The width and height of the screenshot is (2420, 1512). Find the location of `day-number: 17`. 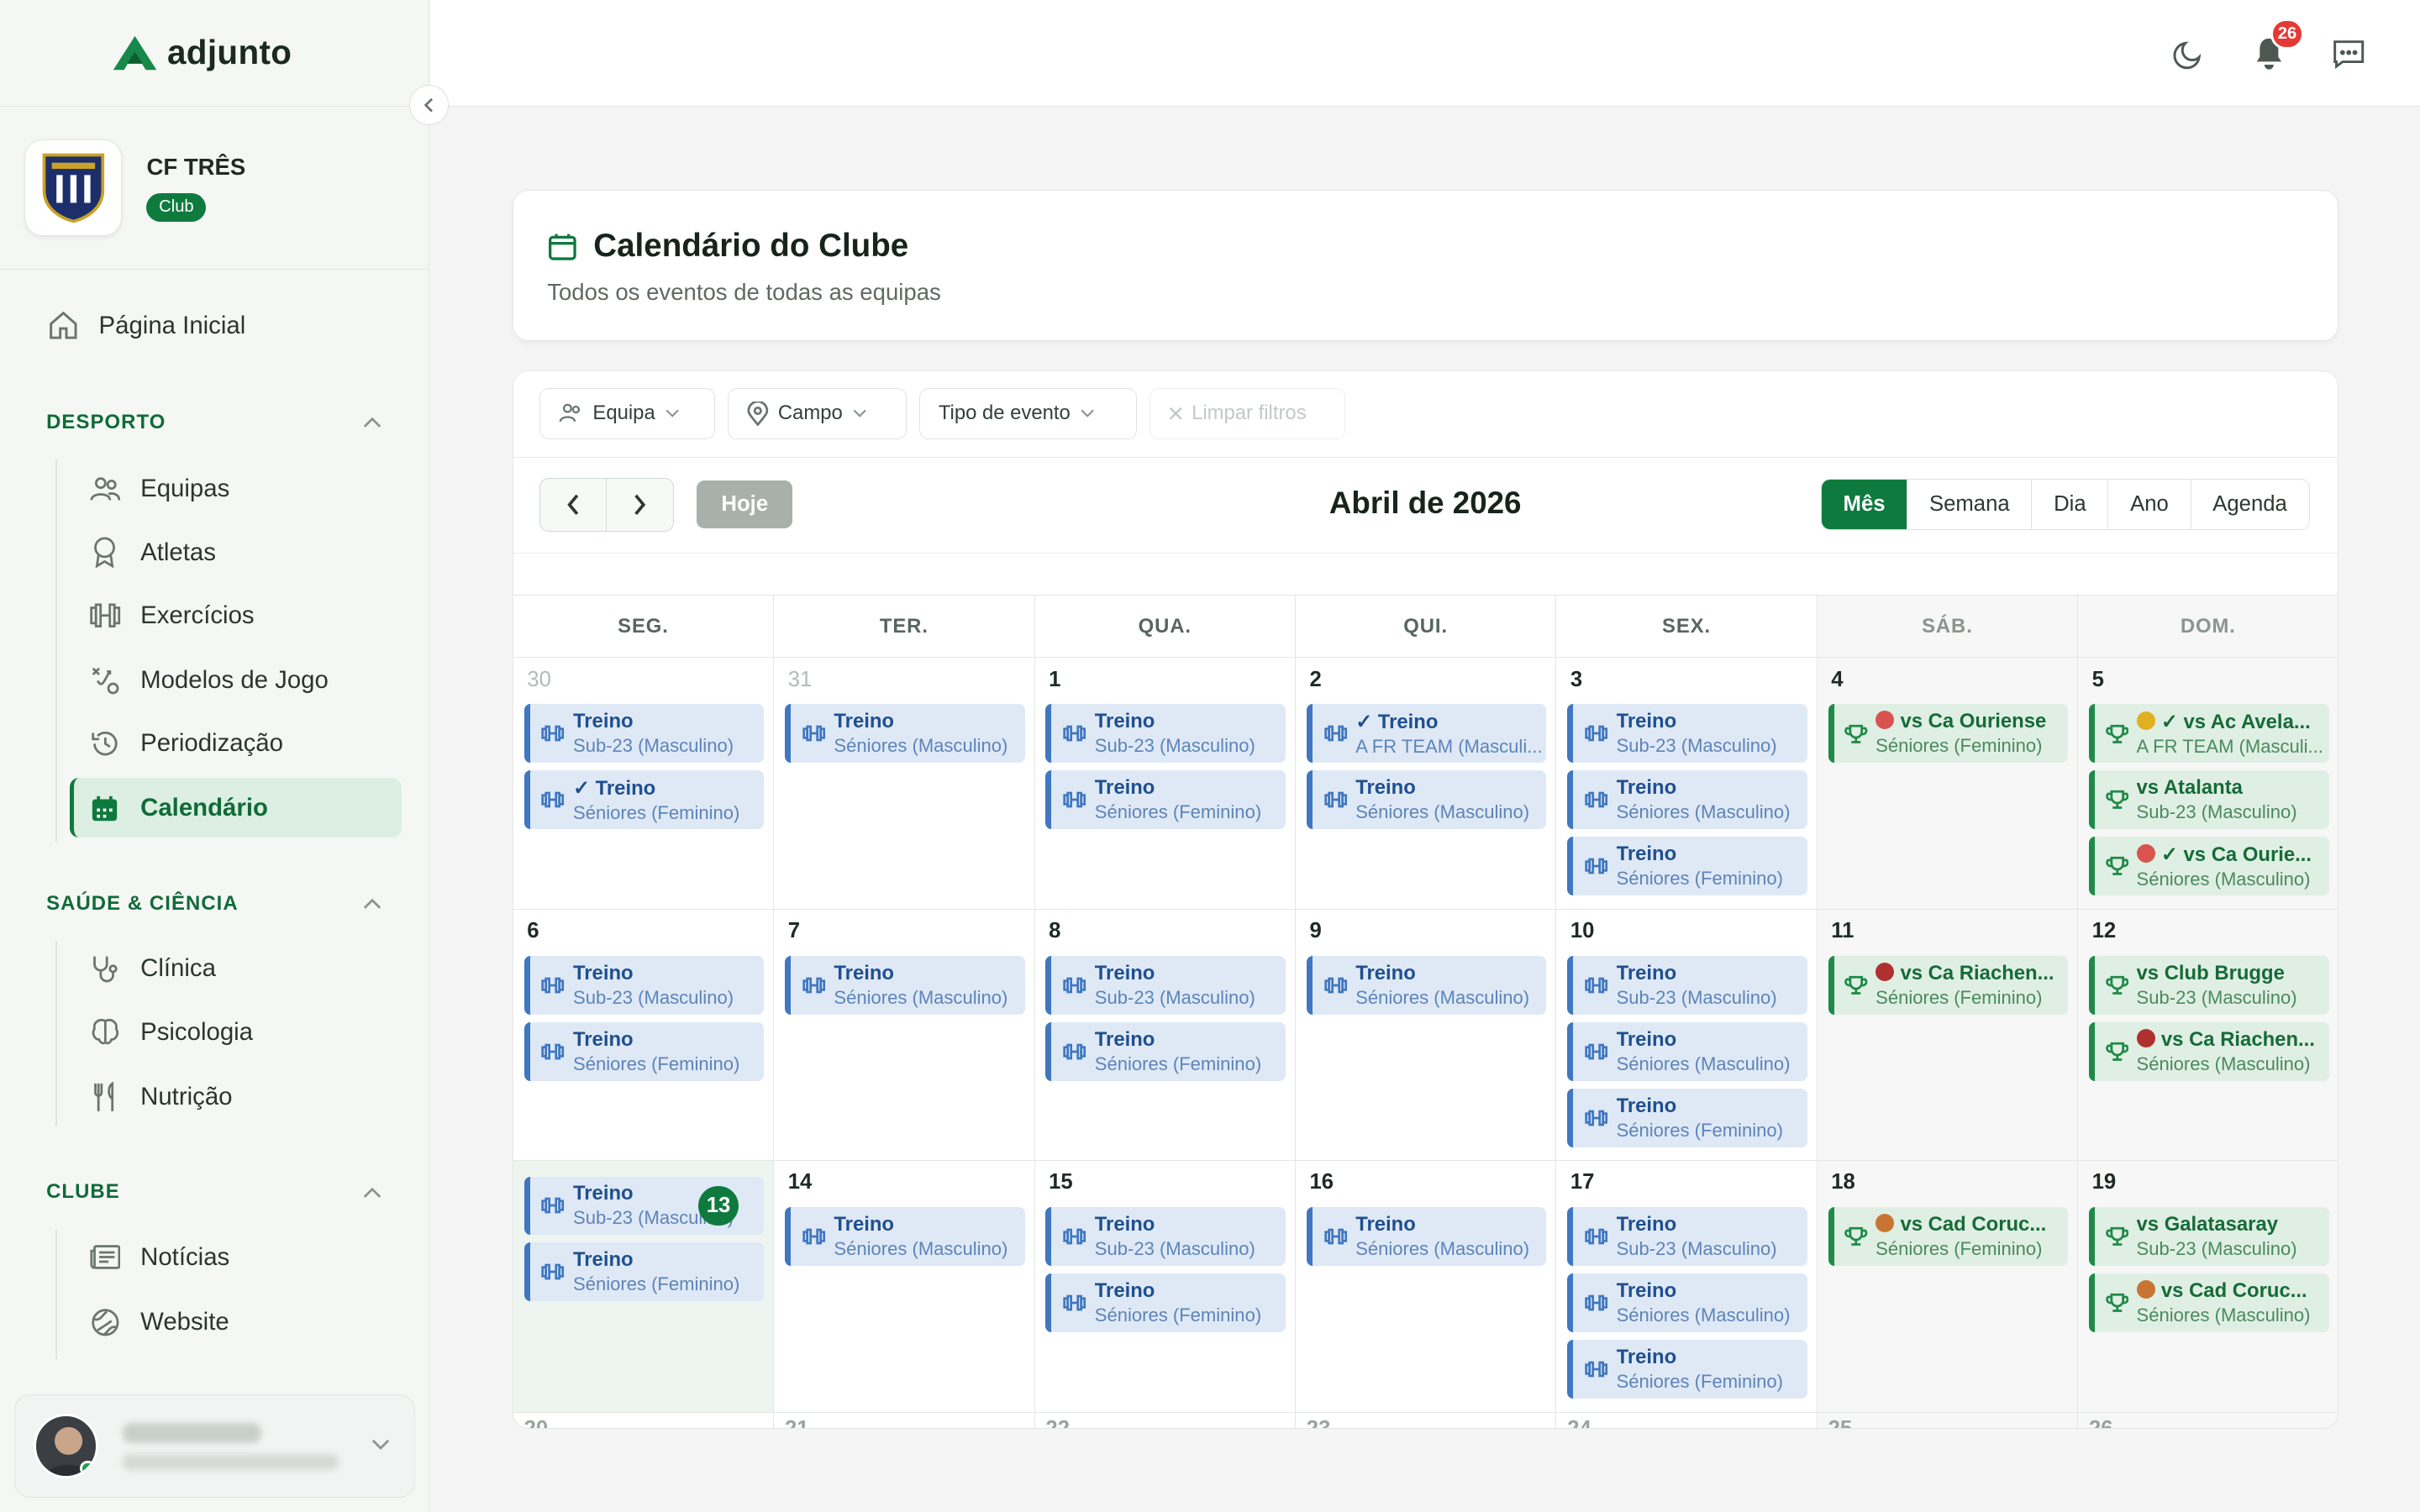

day-number: 17 is located at coordinates (1687, 1184).